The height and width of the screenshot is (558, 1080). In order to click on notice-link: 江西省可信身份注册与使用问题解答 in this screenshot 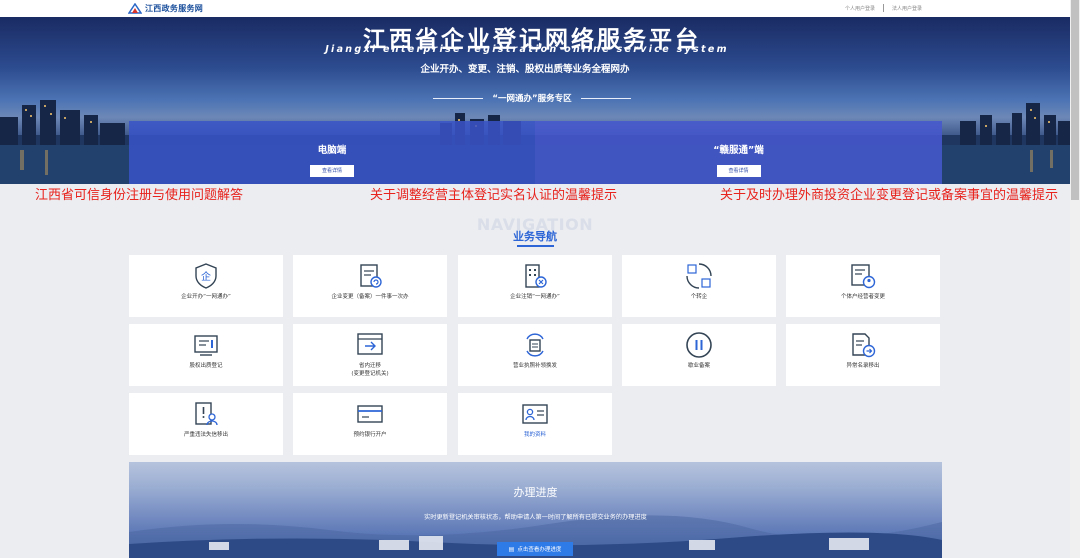, I will do `click(139, 193)`.